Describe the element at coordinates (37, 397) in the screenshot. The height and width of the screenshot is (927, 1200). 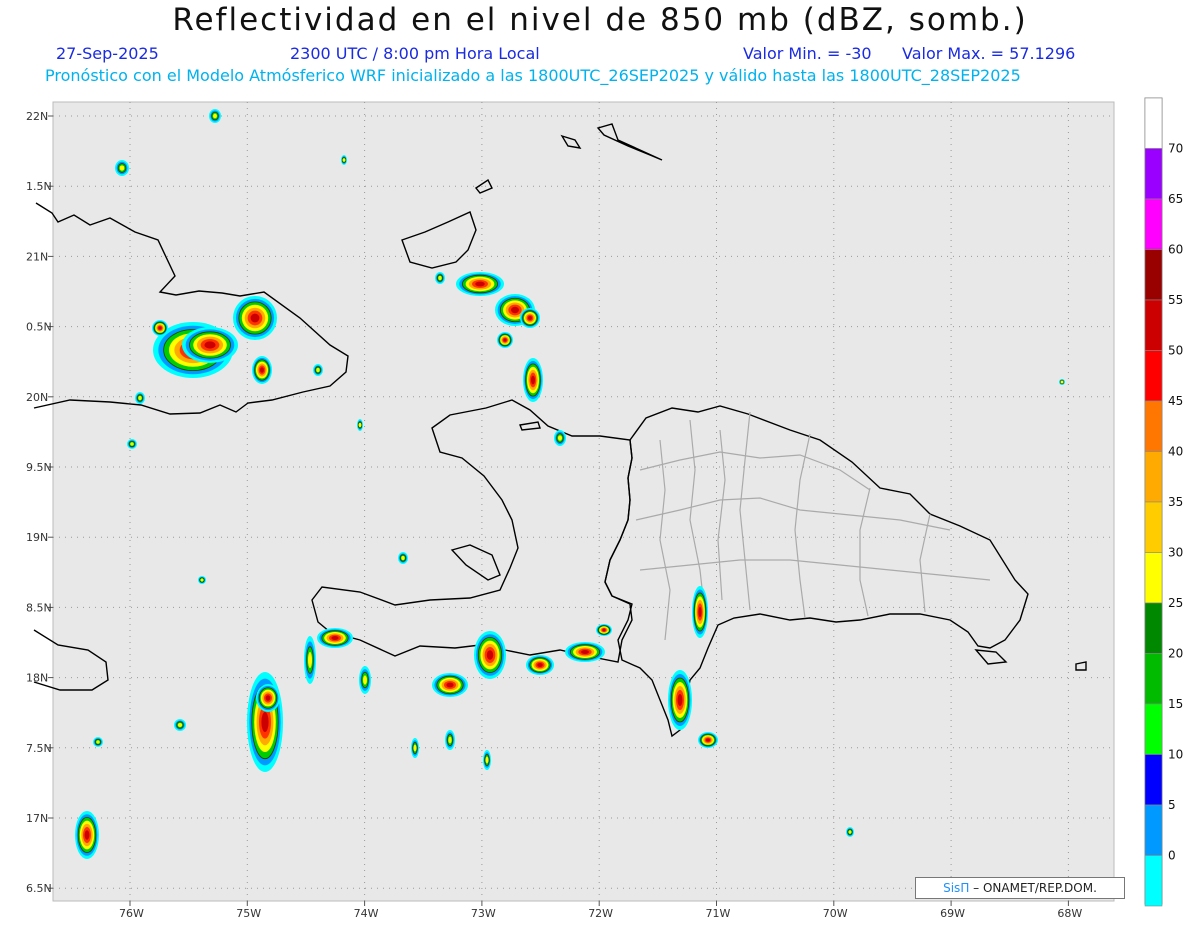
I see `lat-label: 20N` at that location.